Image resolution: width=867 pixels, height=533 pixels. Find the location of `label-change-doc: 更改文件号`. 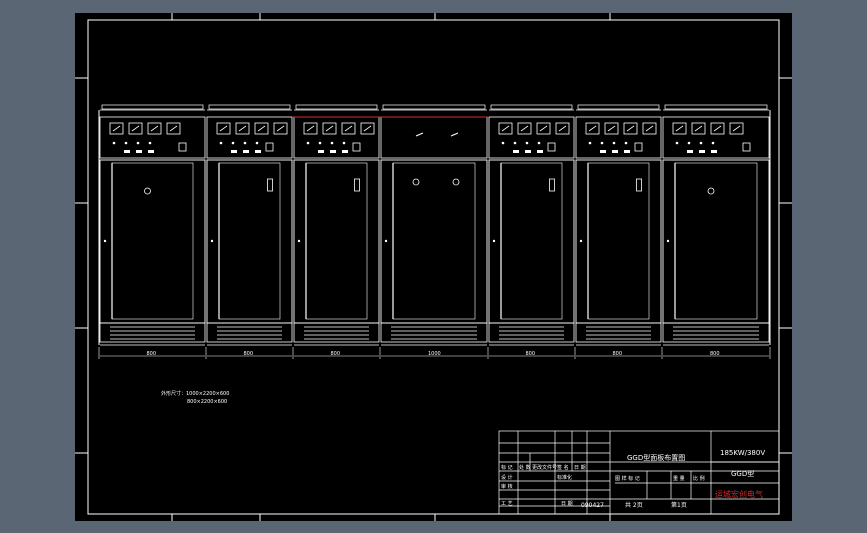

label-change-doc: 更改文件号 is located at coordinates (544, 467).